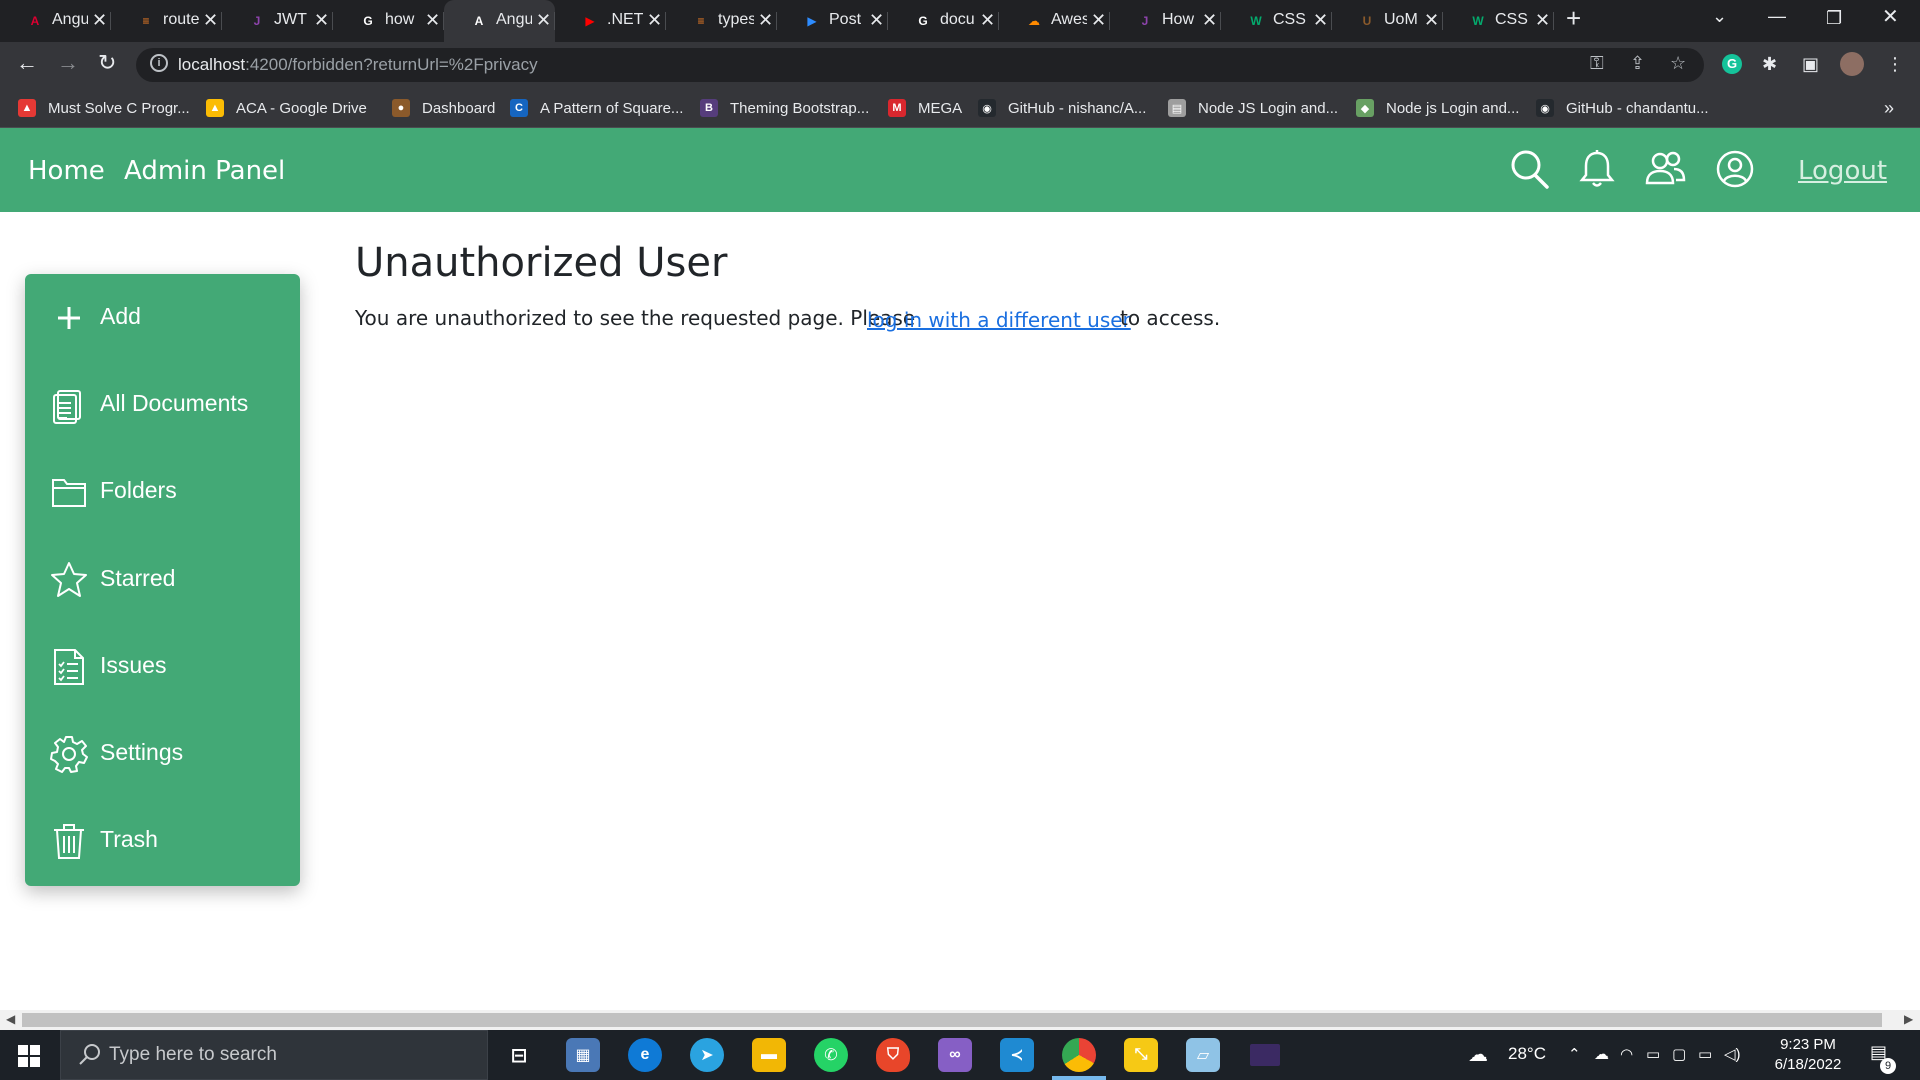  What do you see at coordinates (68, 63) in the screenshot?
I see `forward-icon: →` at bounding box center [68, 63].